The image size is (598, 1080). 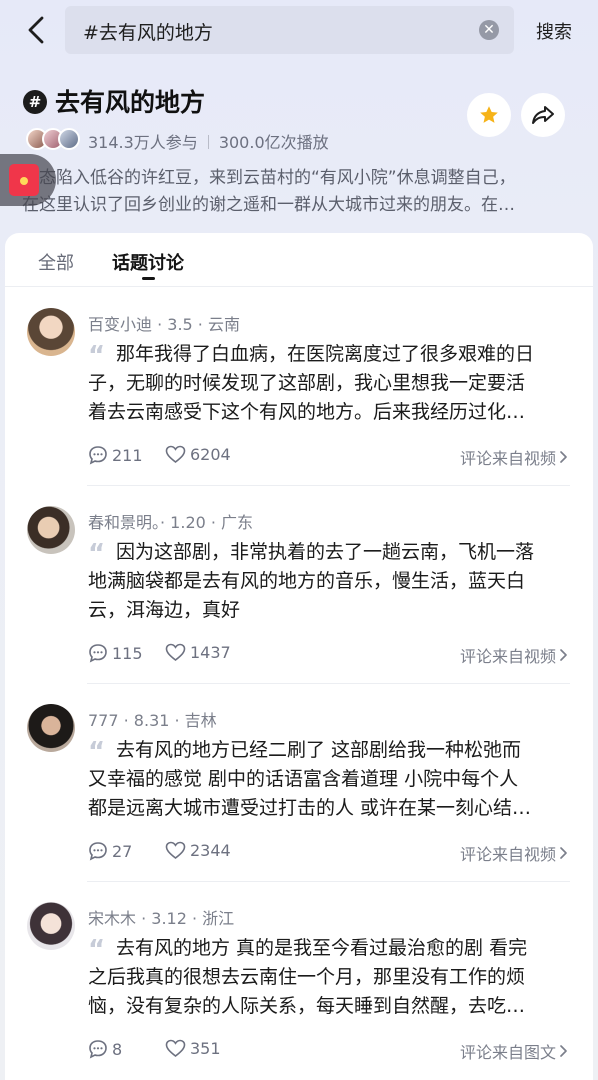 What do you see at coordinates (489, 30) in the screenshot?
I see `clear-icon: ✕` at bounding box center [489, 30].